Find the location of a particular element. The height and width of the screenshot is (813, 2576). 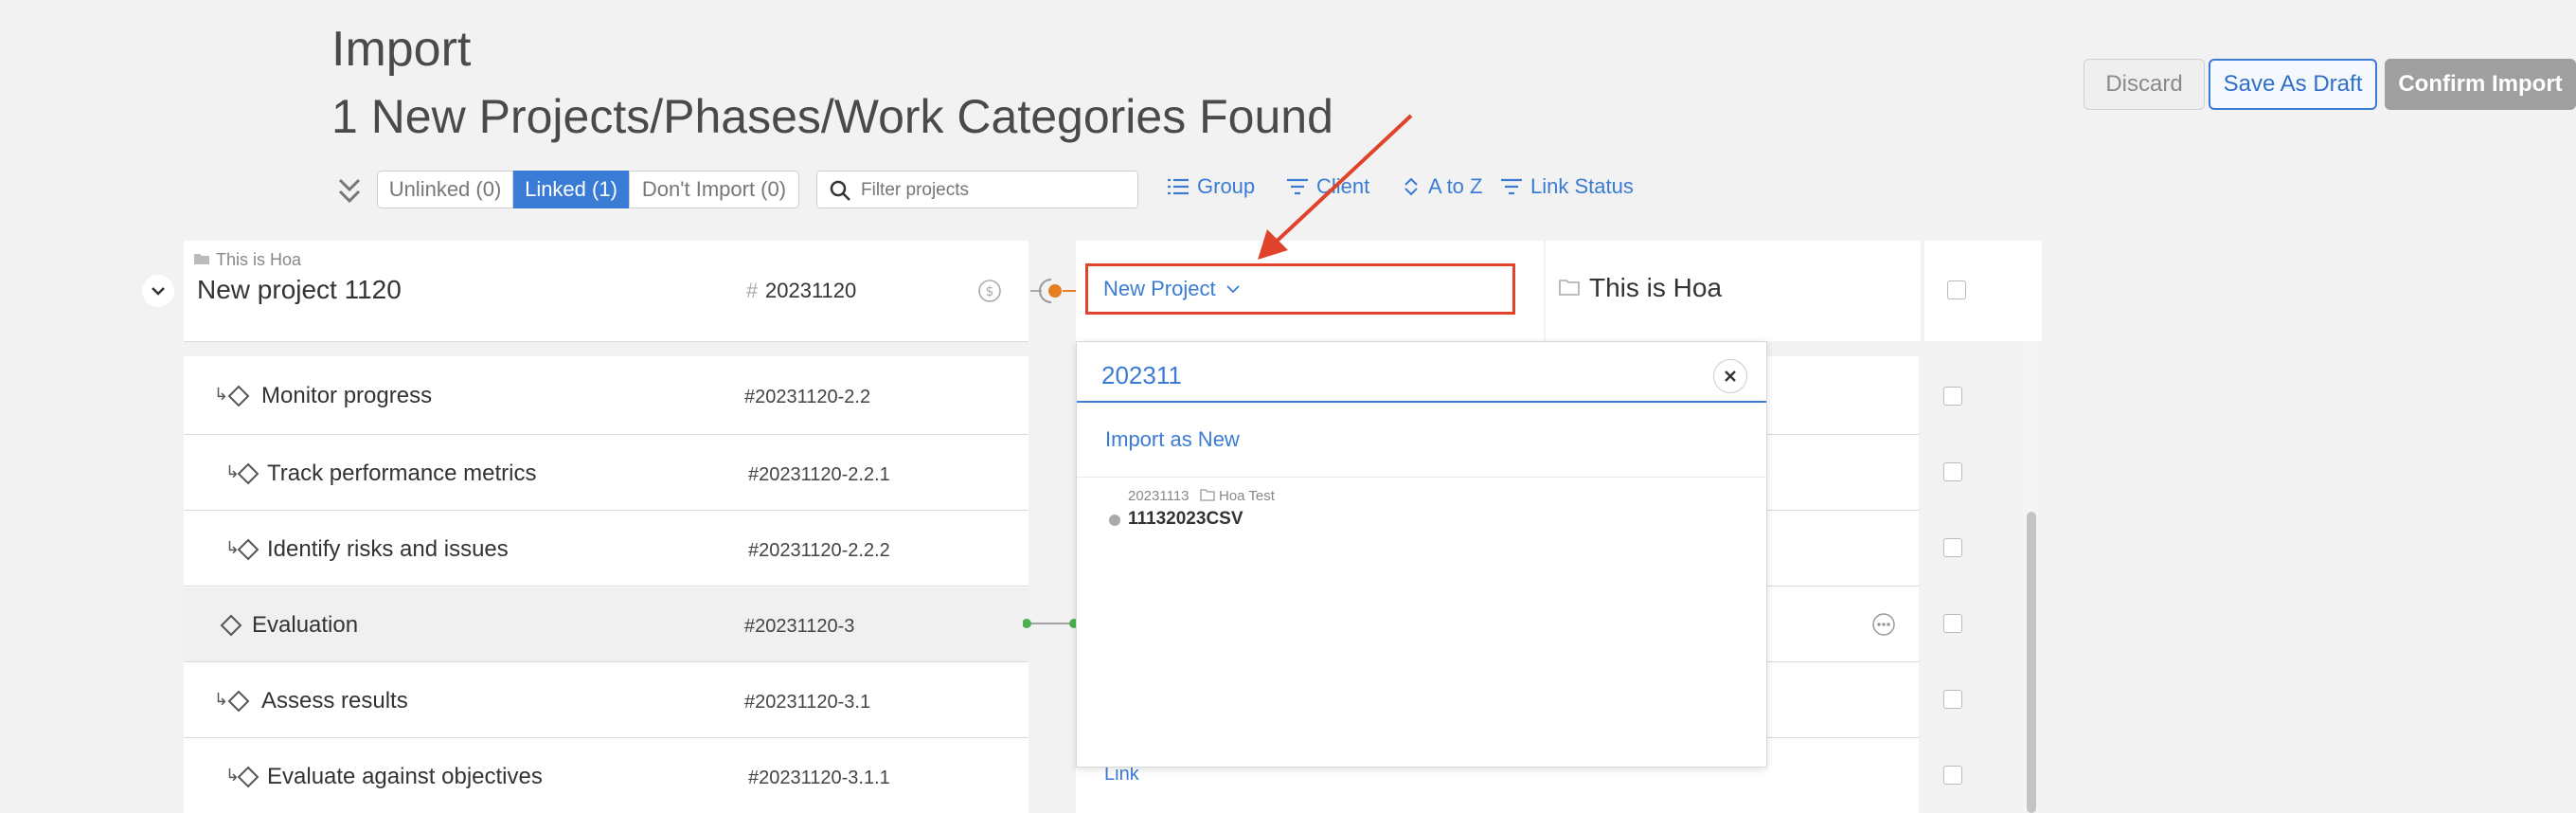

task-name: Assess results is located at coordinates (334, 701).